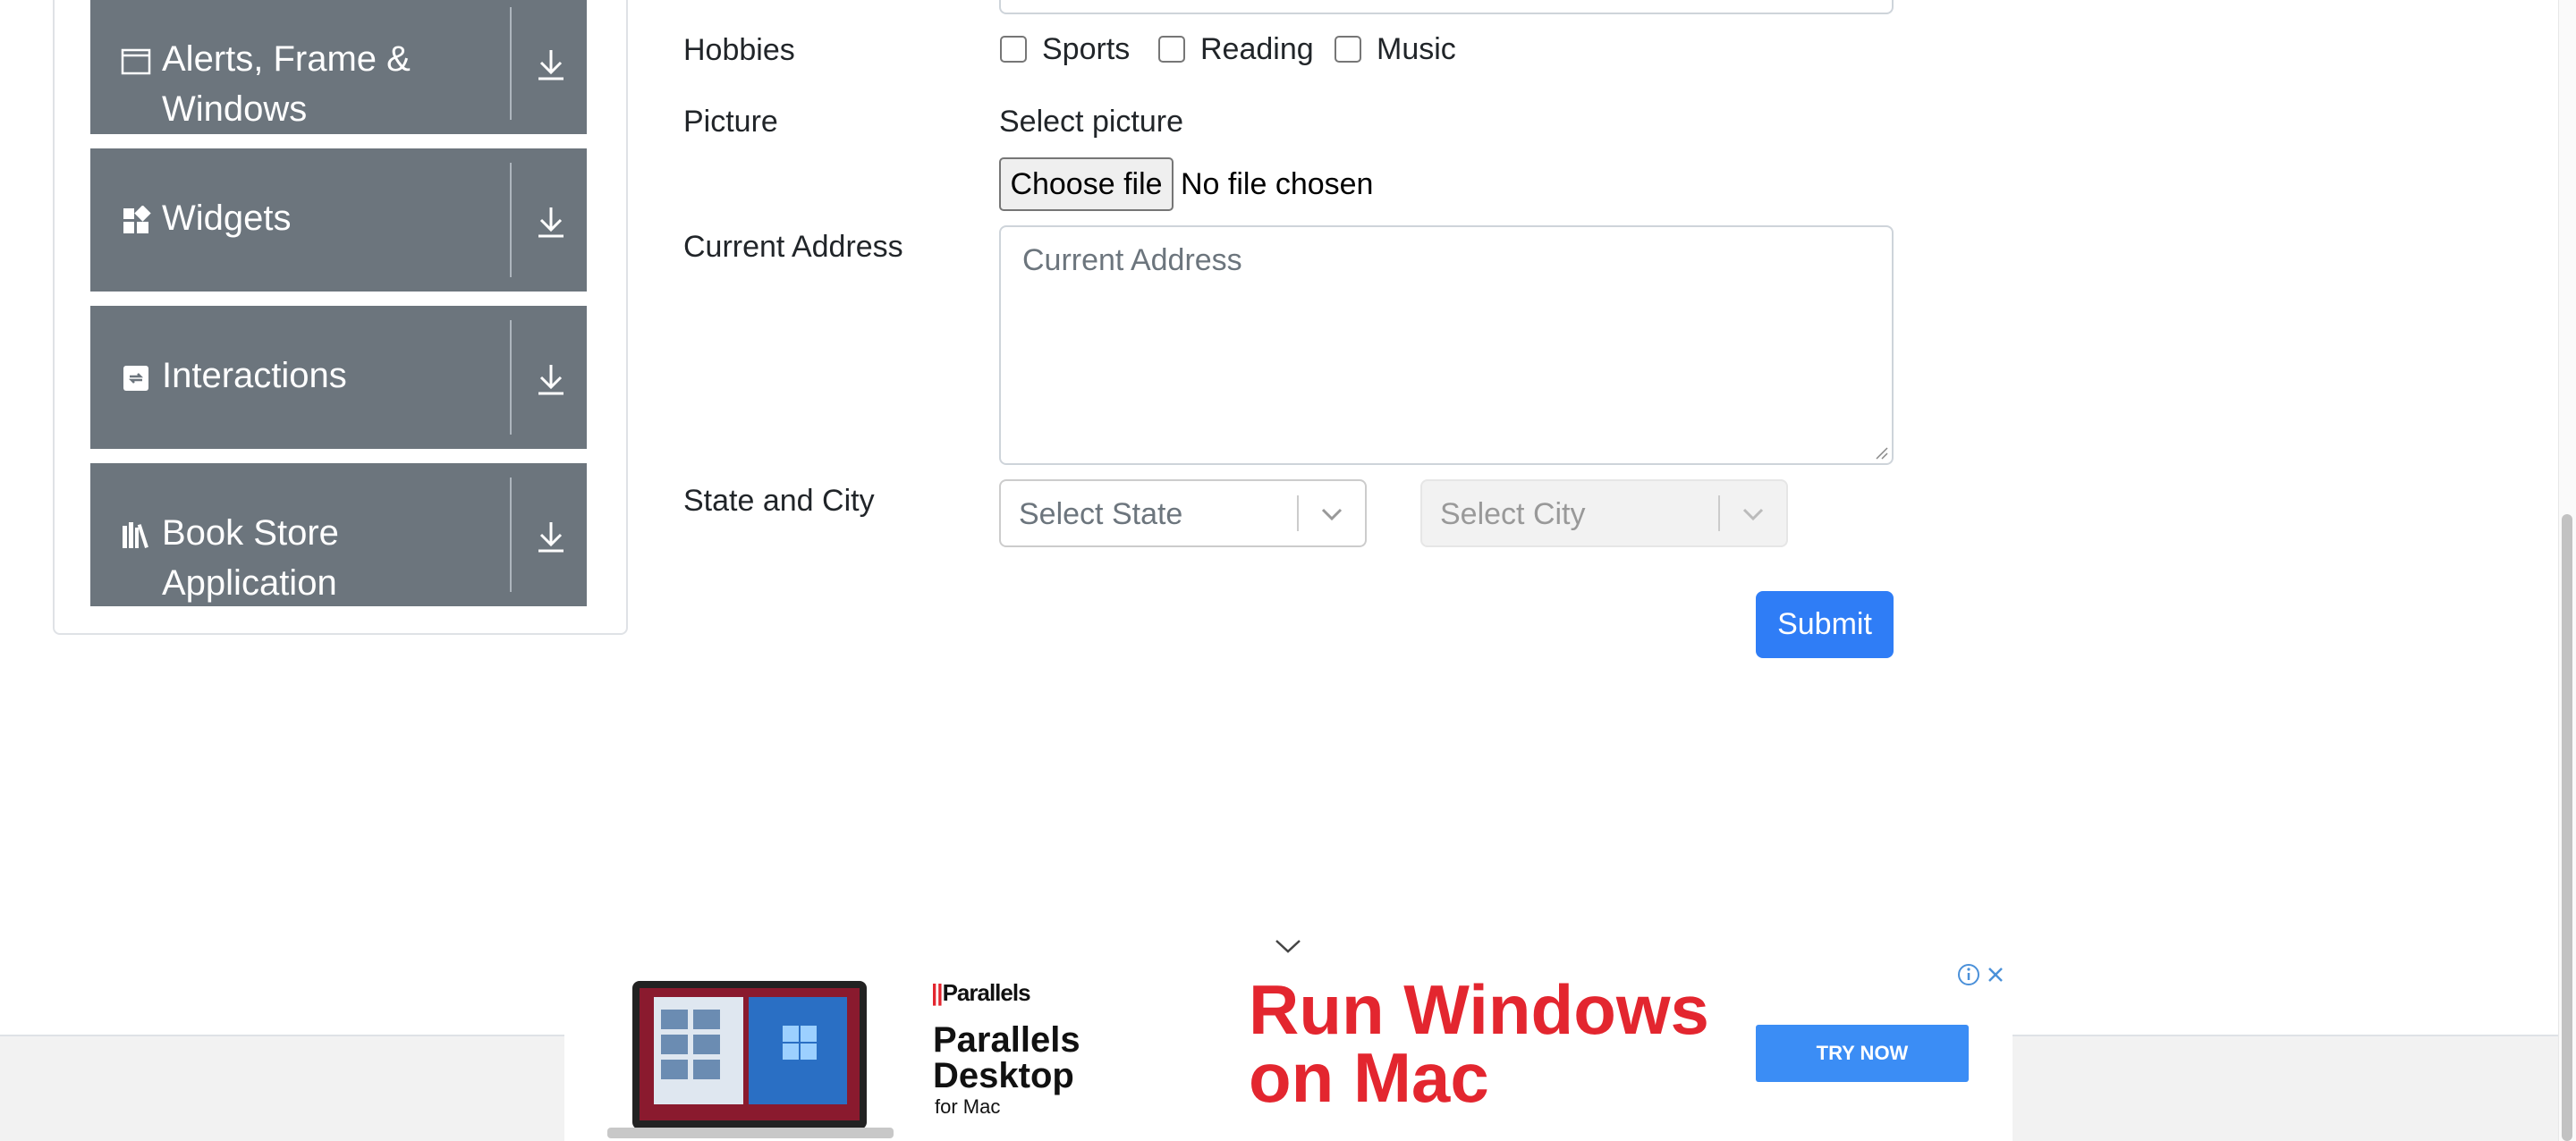  What do you see at coordinates (739, 50) in the screenshot?
I see `hobbies-label: Hobbies` at bounding box center [739, 50].